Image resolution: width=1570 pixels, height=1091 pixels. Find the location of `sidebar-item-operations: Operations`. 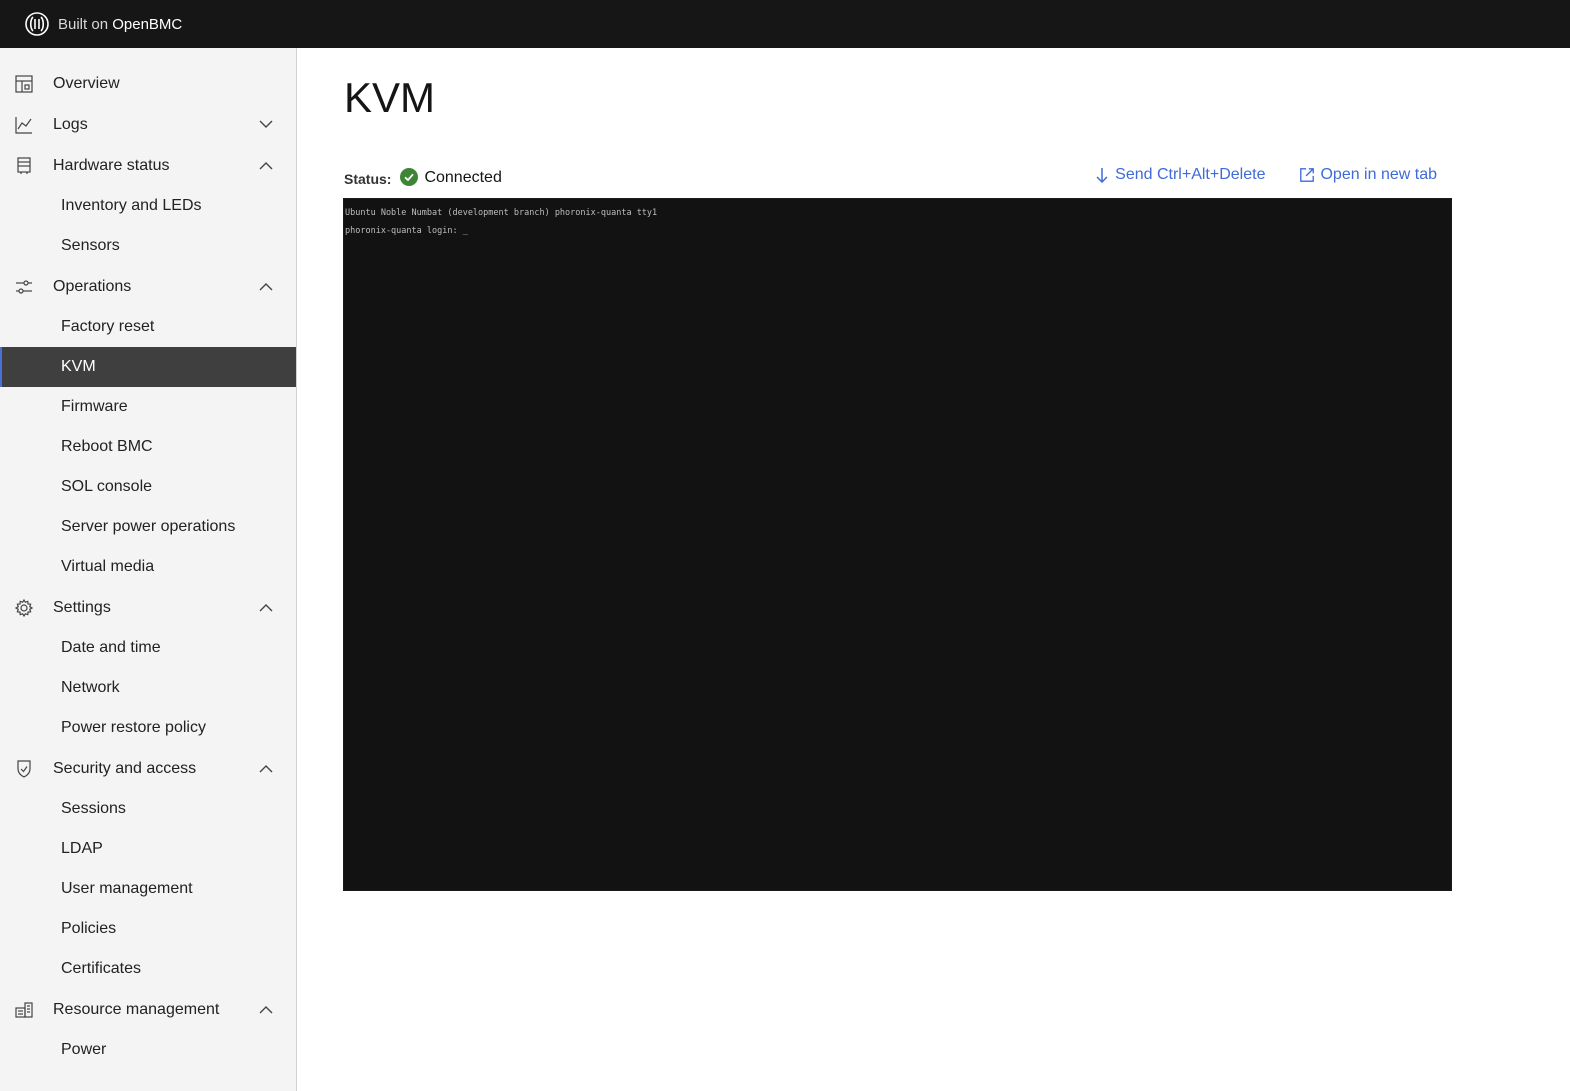

sidebar-item-operations: Operations is located at coordinates (148, 286).